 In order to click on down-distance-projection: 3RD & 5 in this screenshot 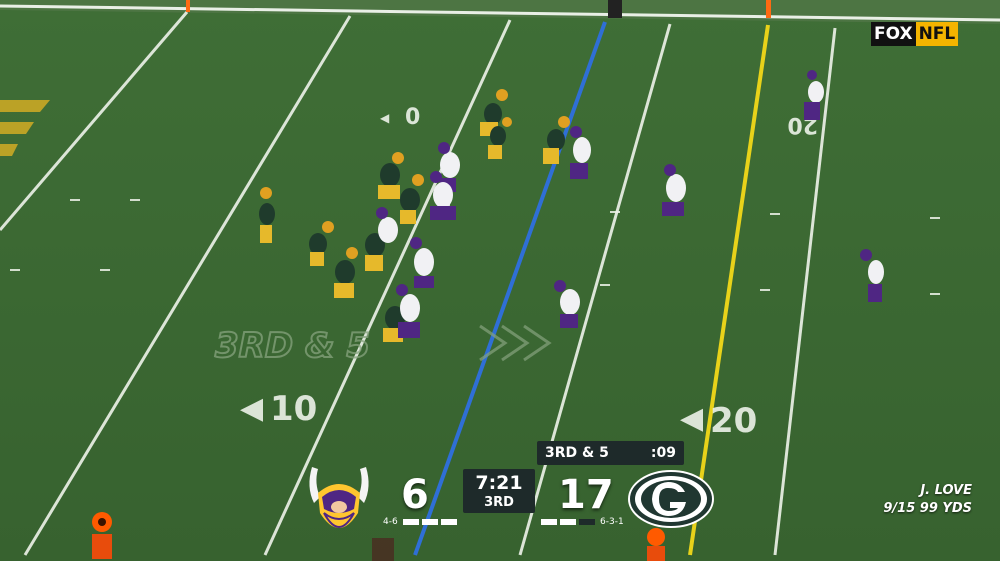, I will do `click(292, 346)`.